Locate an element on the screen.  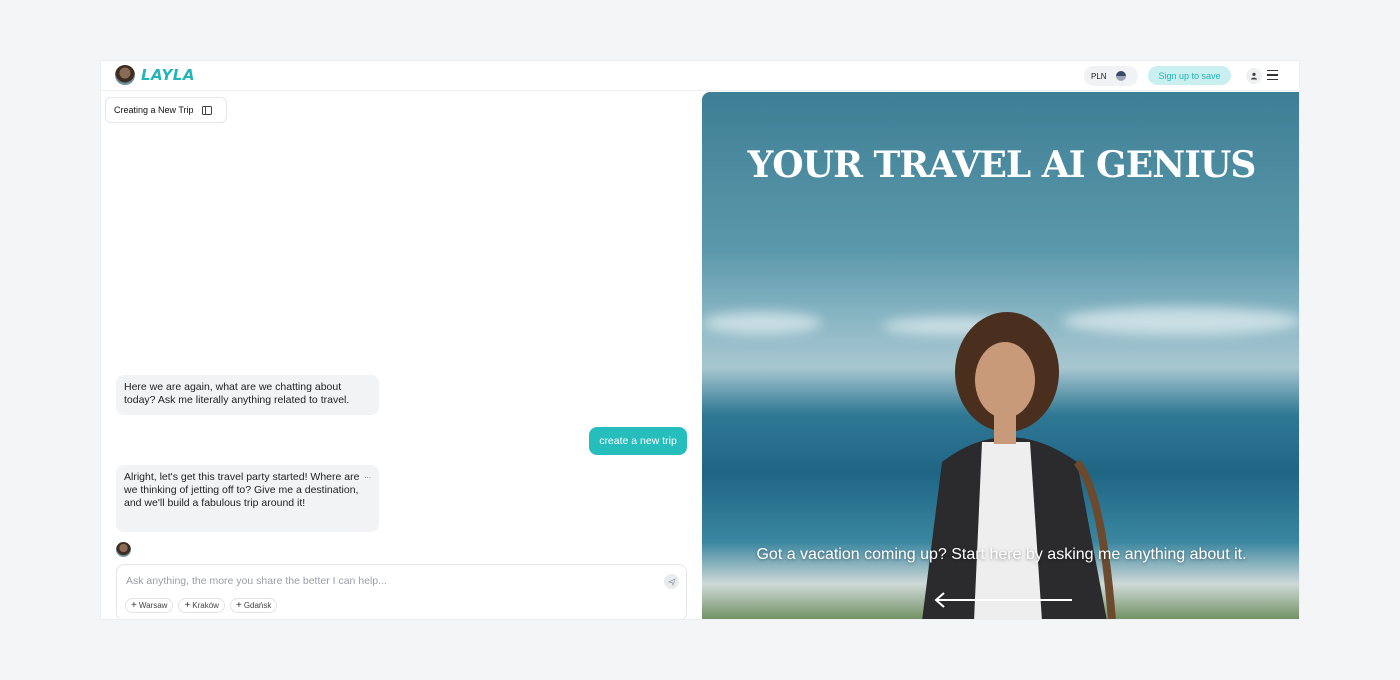
cloud is located at coordinates (762, 323).